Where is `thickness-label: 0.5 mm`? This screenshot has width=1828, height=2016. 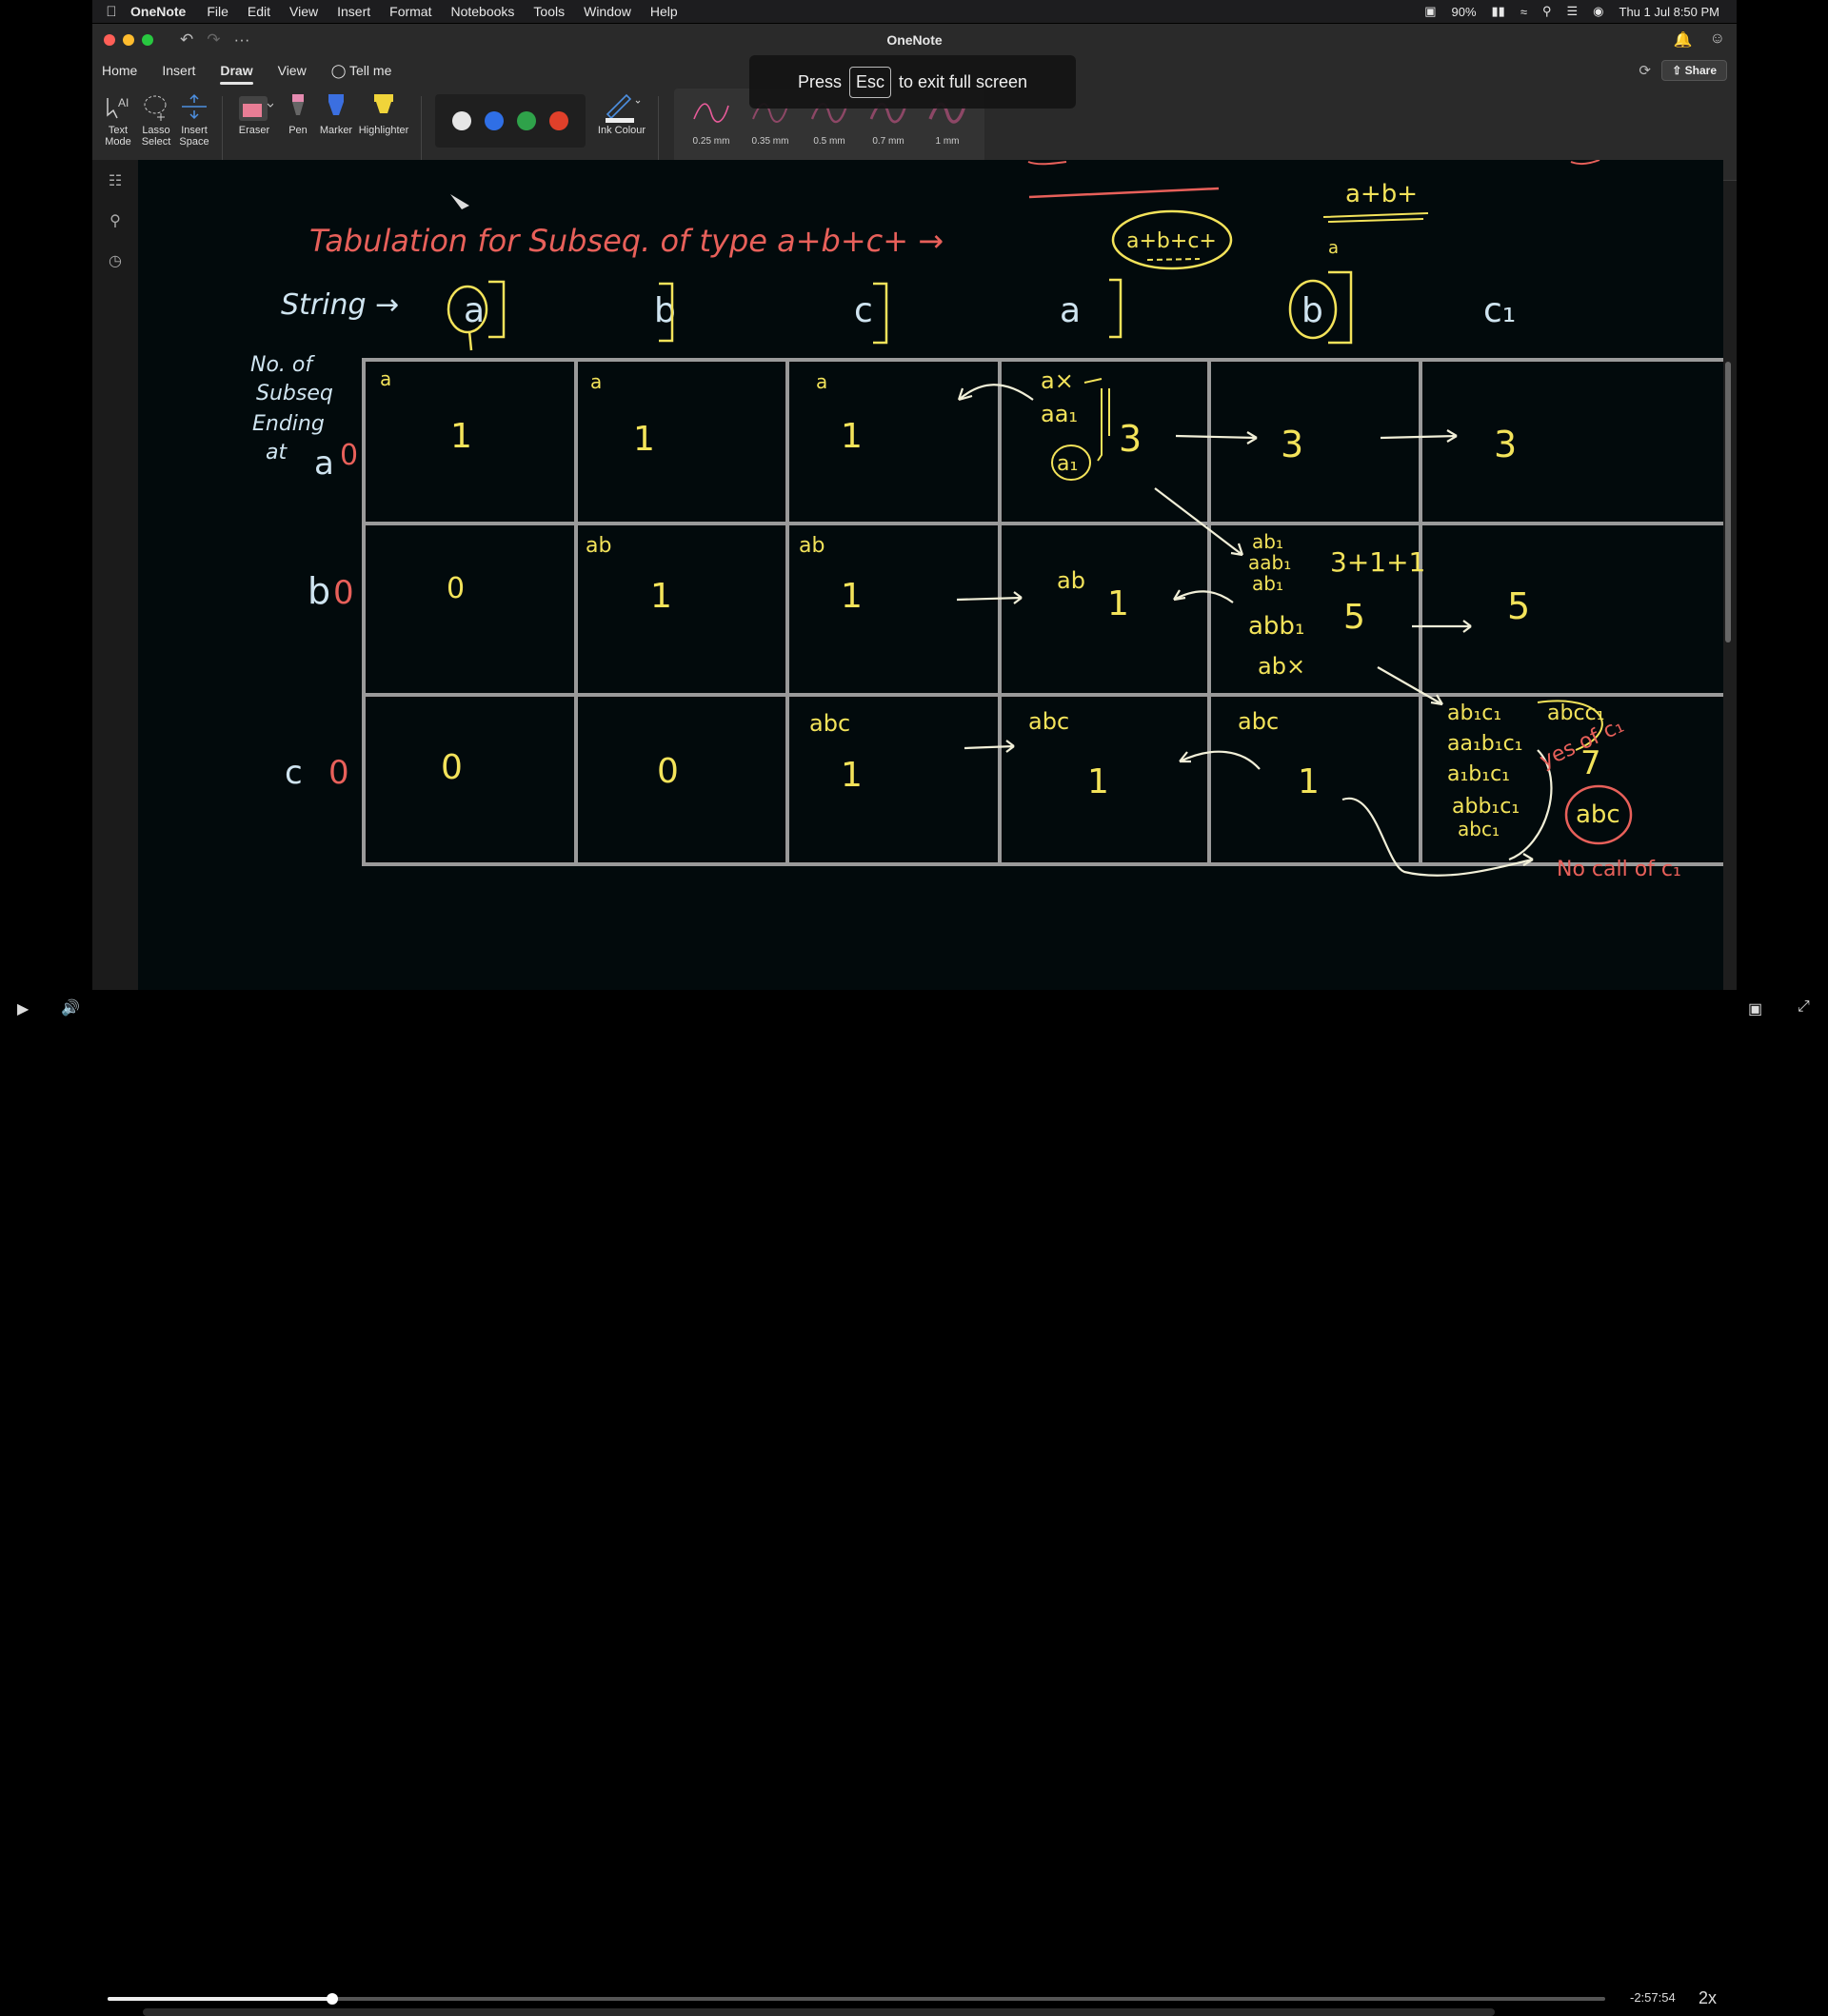
thickness-label: 0.5 mm is located at coordinates (829, 142).